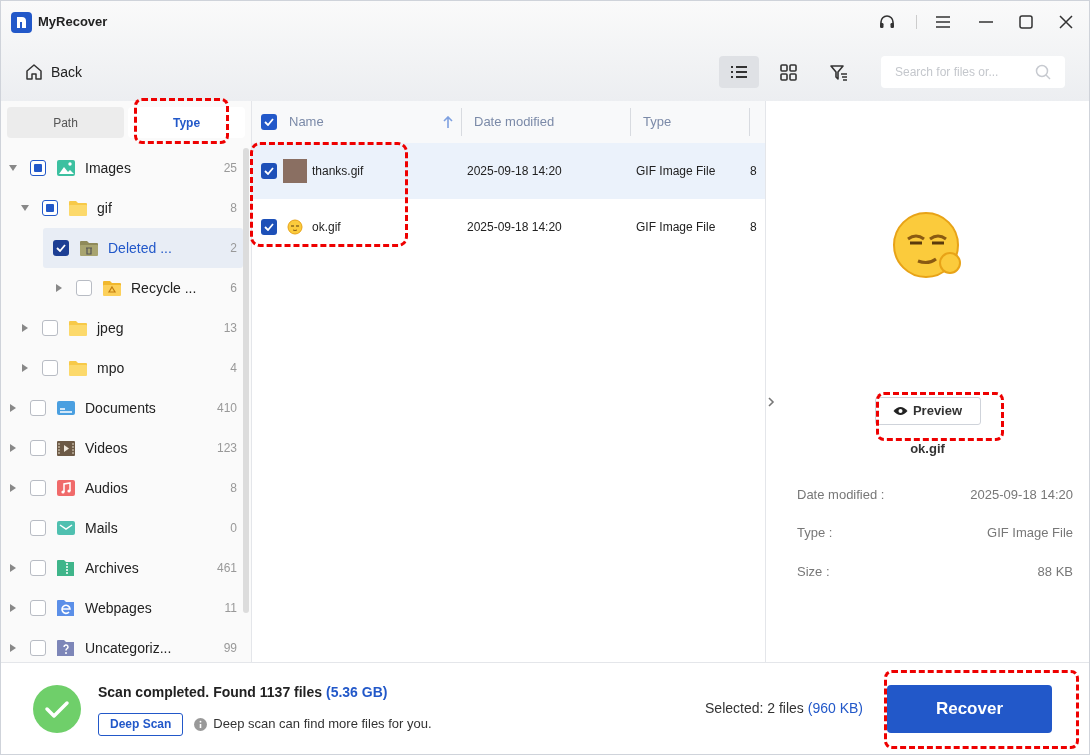 The image size is (1090, 755). Describe the element at coordinates (969, 708) in the screenshot. I see `recover-button: Recover` at that location.